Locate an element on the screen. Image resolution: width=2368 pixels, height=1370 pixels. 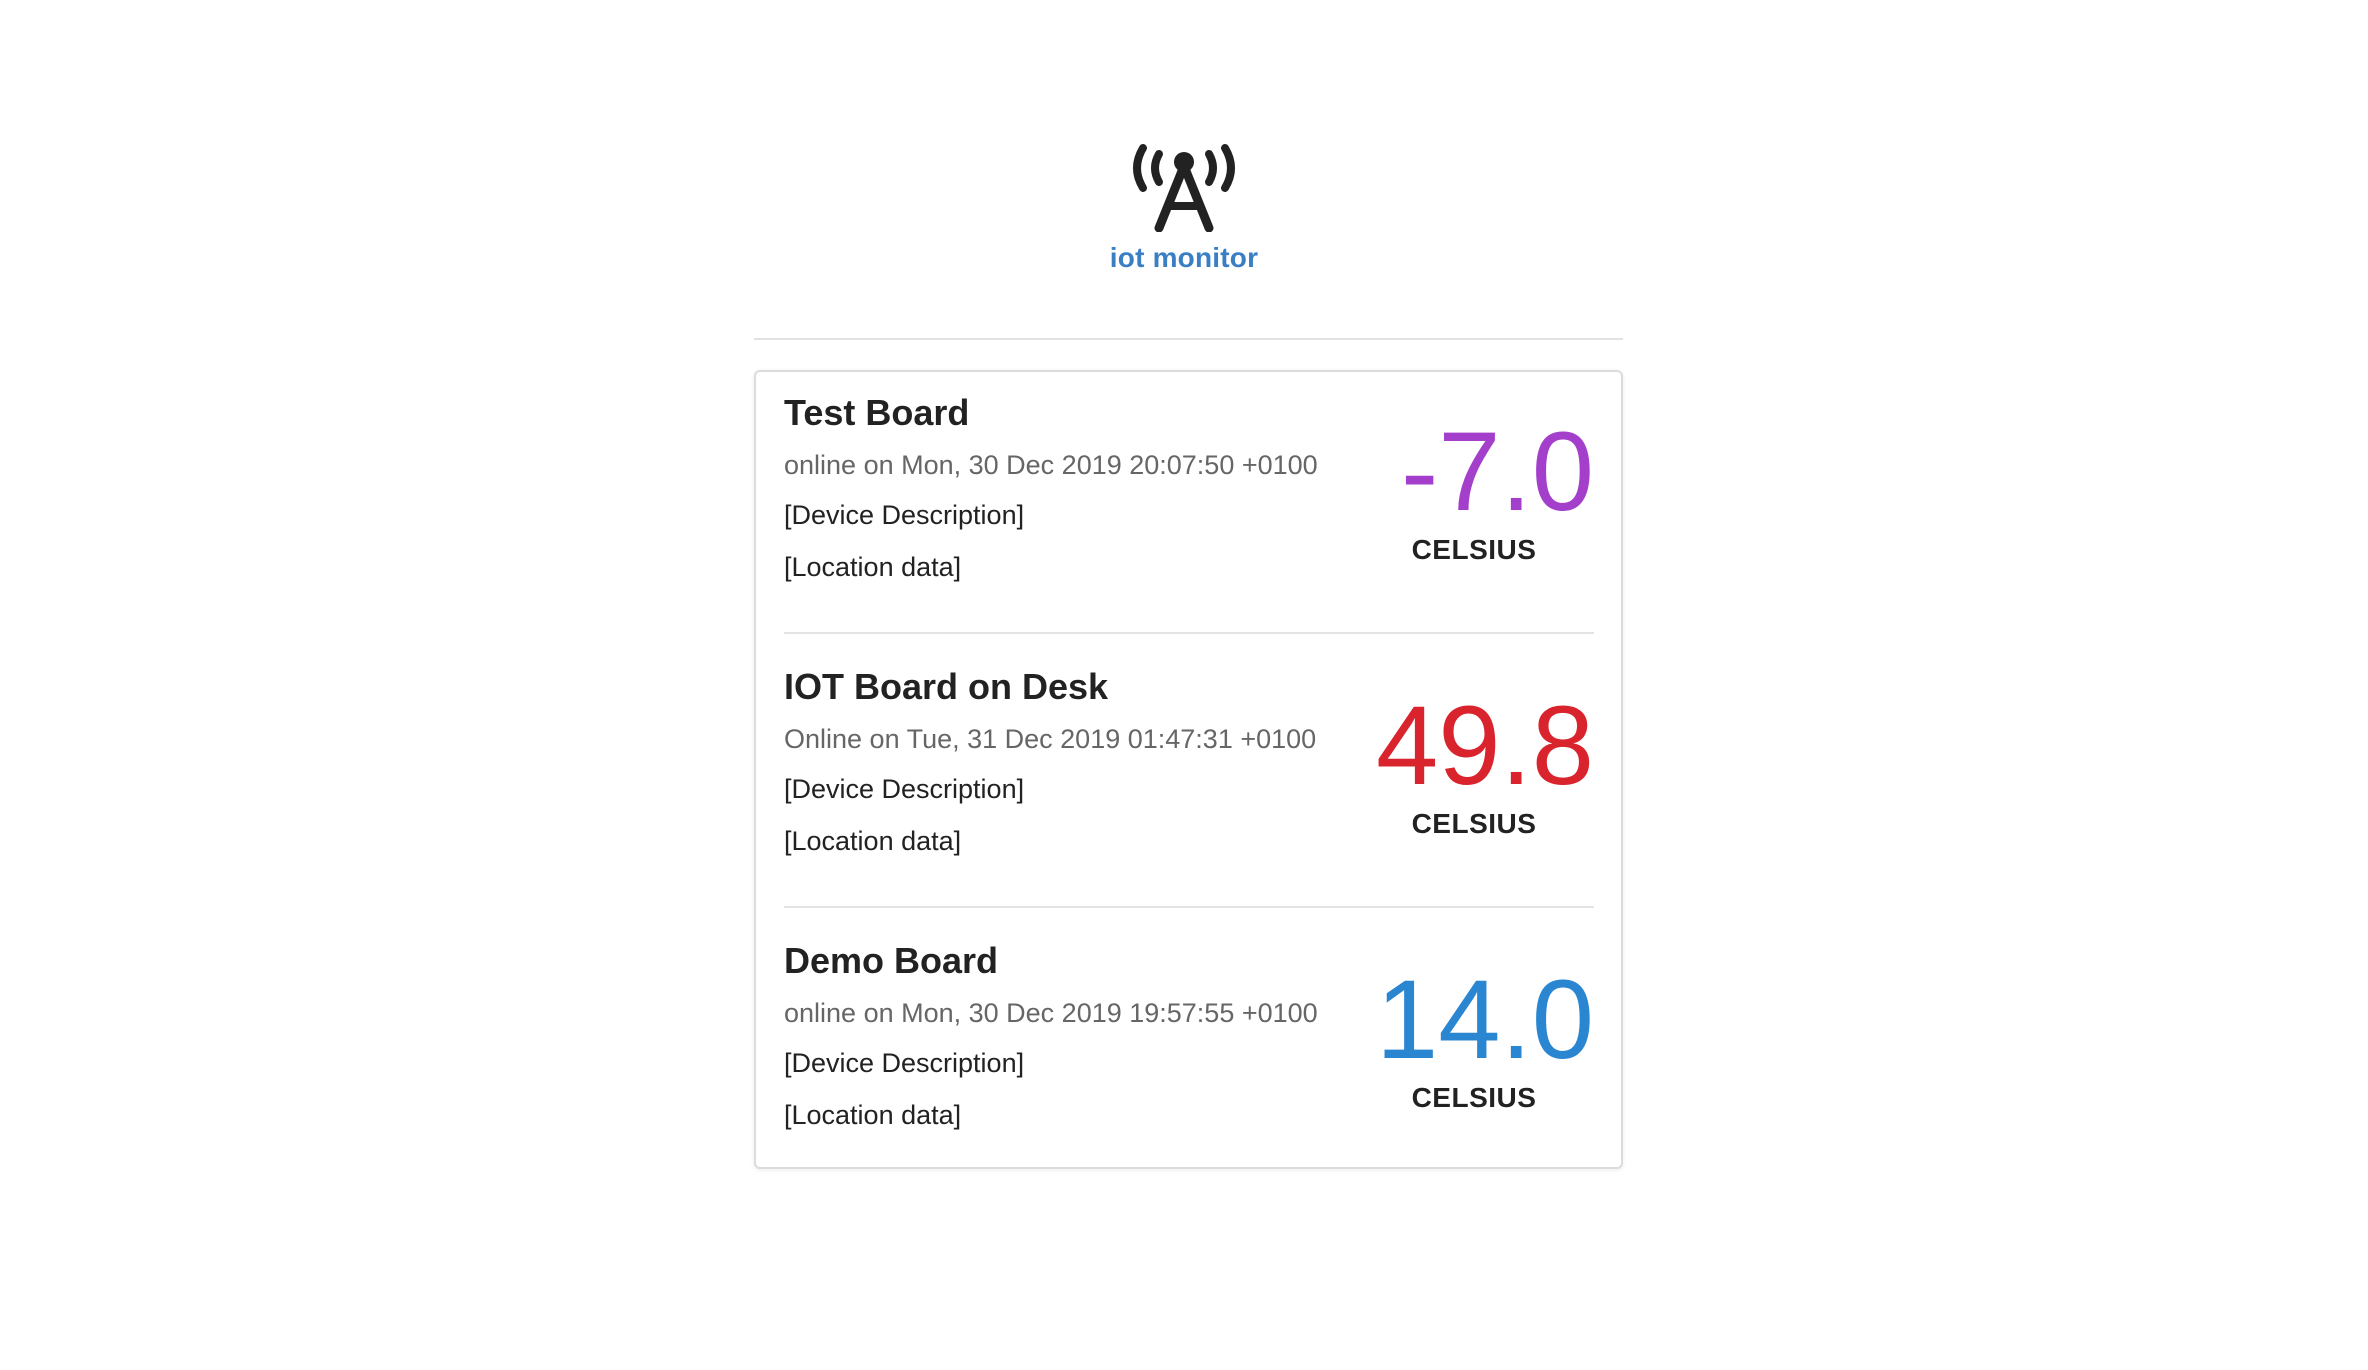
device-name: Demo Board is located at coordinates (891, 960).